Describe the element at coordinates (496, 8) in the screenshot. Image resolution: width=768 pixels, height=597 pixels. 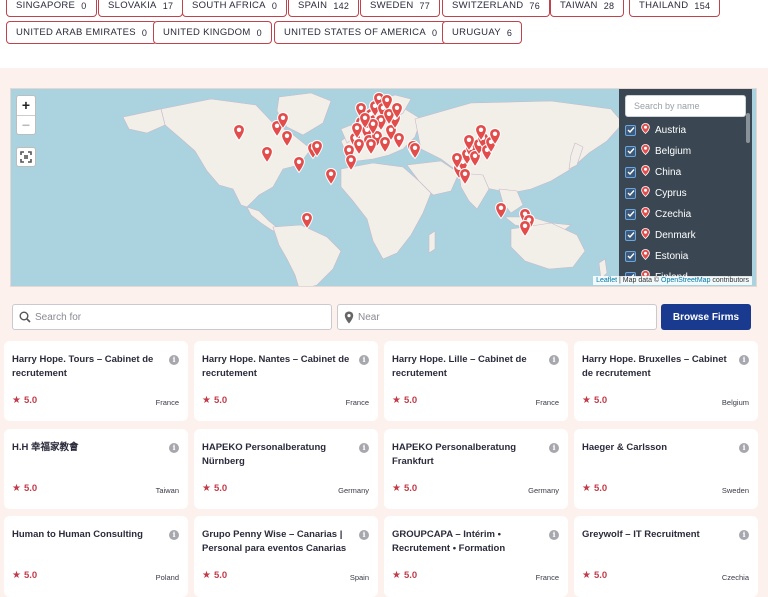
I see `chip-switzerland: SWITZERLAND 76` at that location.